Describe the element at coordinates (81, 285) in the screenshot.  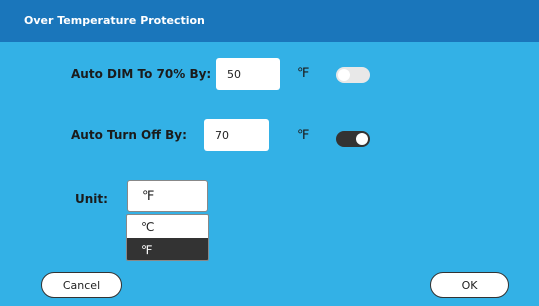
I see `cancel-button: Cancel` at that location.